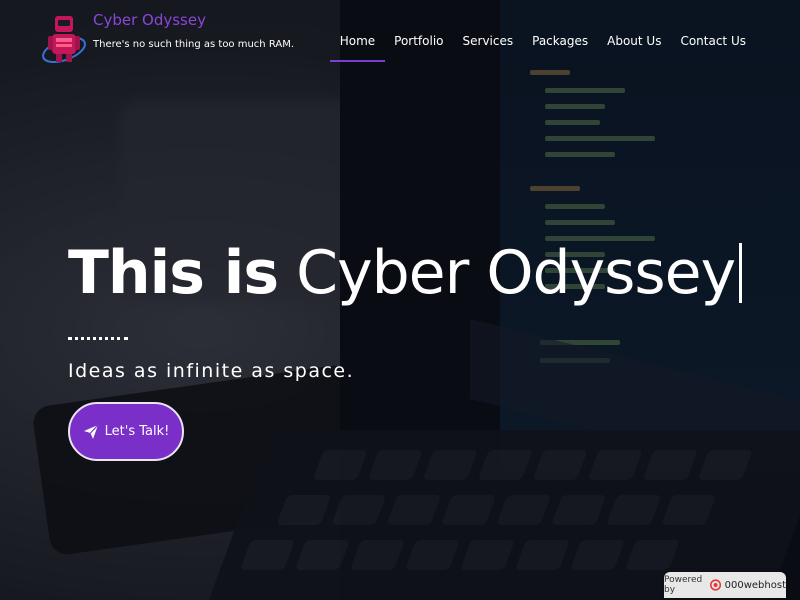 This screenshot has height=600, width=800. I want to click on hero-subtitle: Ideas as infinite as space., so click(211, 371).